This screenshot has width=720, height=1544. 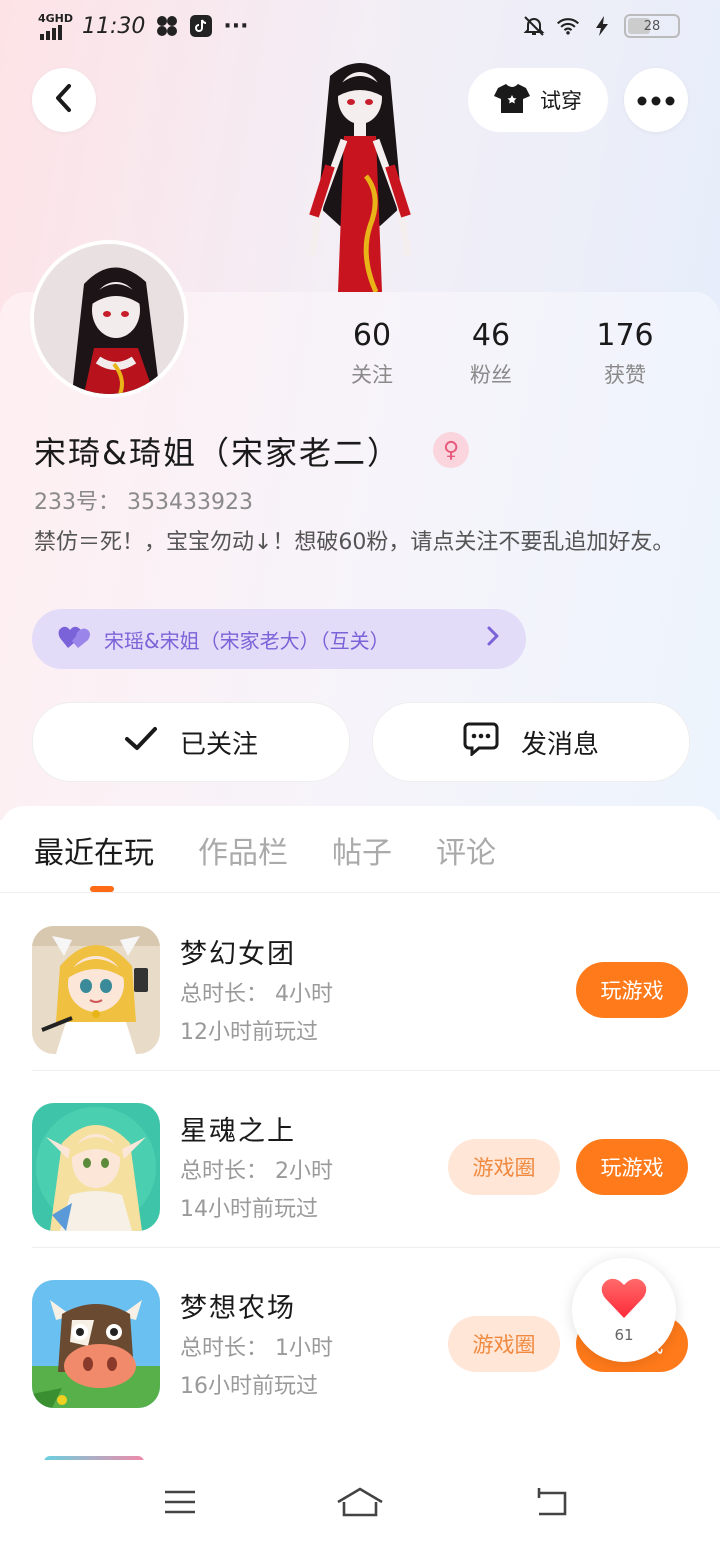 I want to click on stat-followers: 46 粉丝, so click(x=491, y=353).